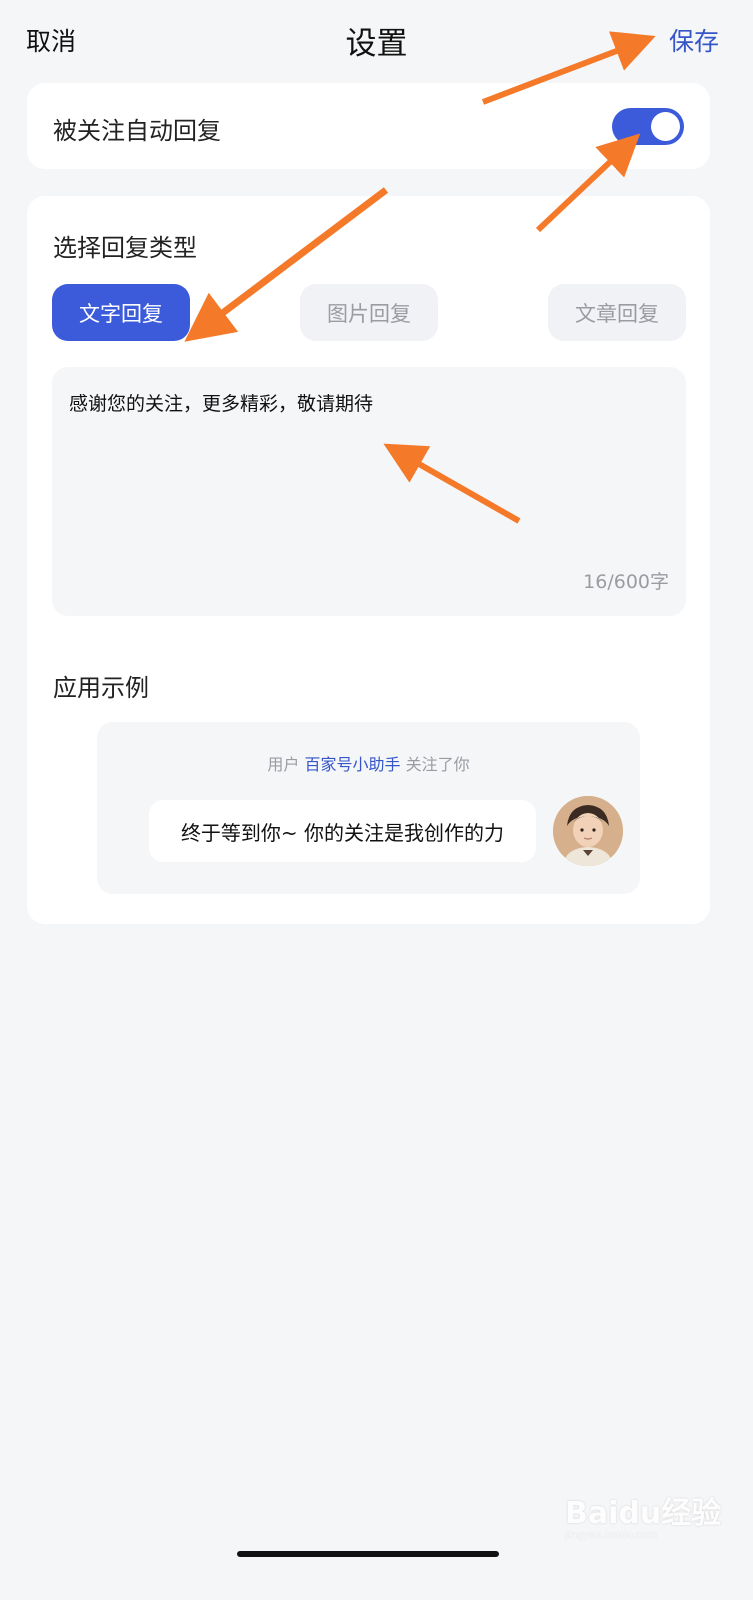  Describe the element at coordinates (342, 831) in the screenshot. I see `reply-bubble: 终于等到你~ 你的关注是我创作的力` at that location.